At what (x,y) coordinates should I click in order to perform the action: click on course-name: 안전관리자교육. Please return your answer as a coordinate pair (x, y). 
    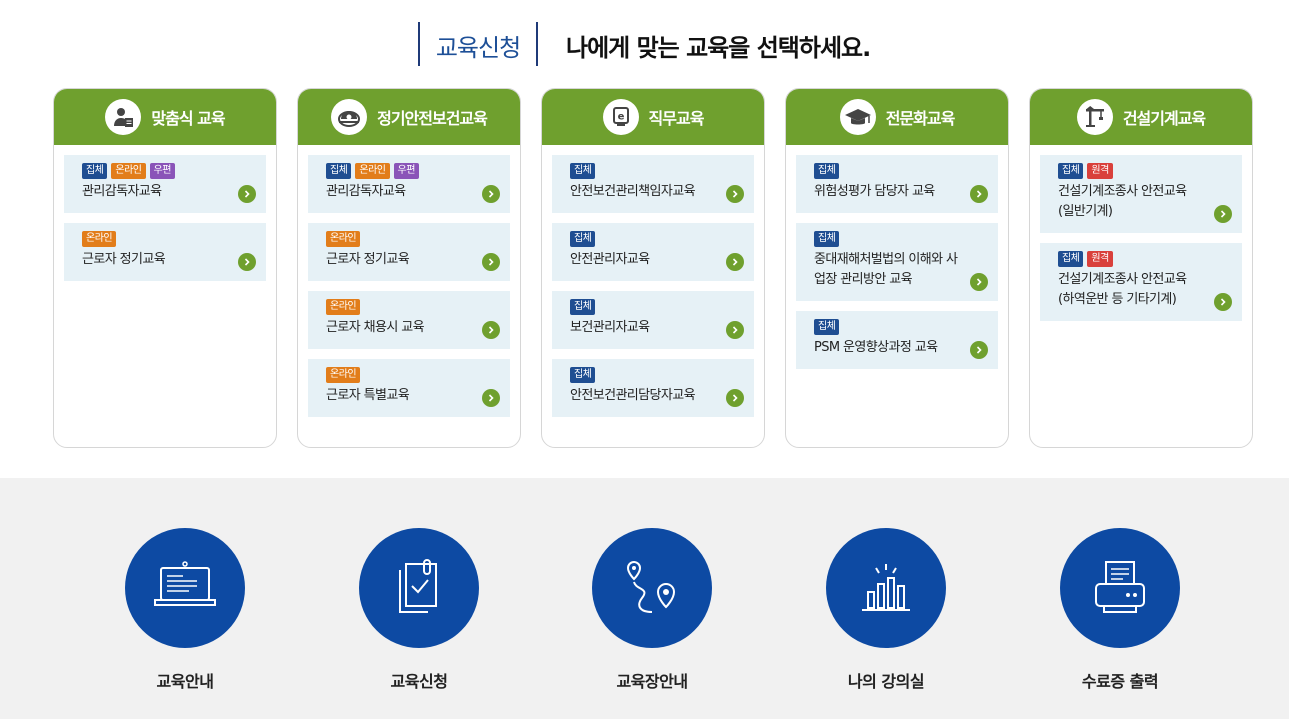
    Looking at the image, I should click on (610, 259).